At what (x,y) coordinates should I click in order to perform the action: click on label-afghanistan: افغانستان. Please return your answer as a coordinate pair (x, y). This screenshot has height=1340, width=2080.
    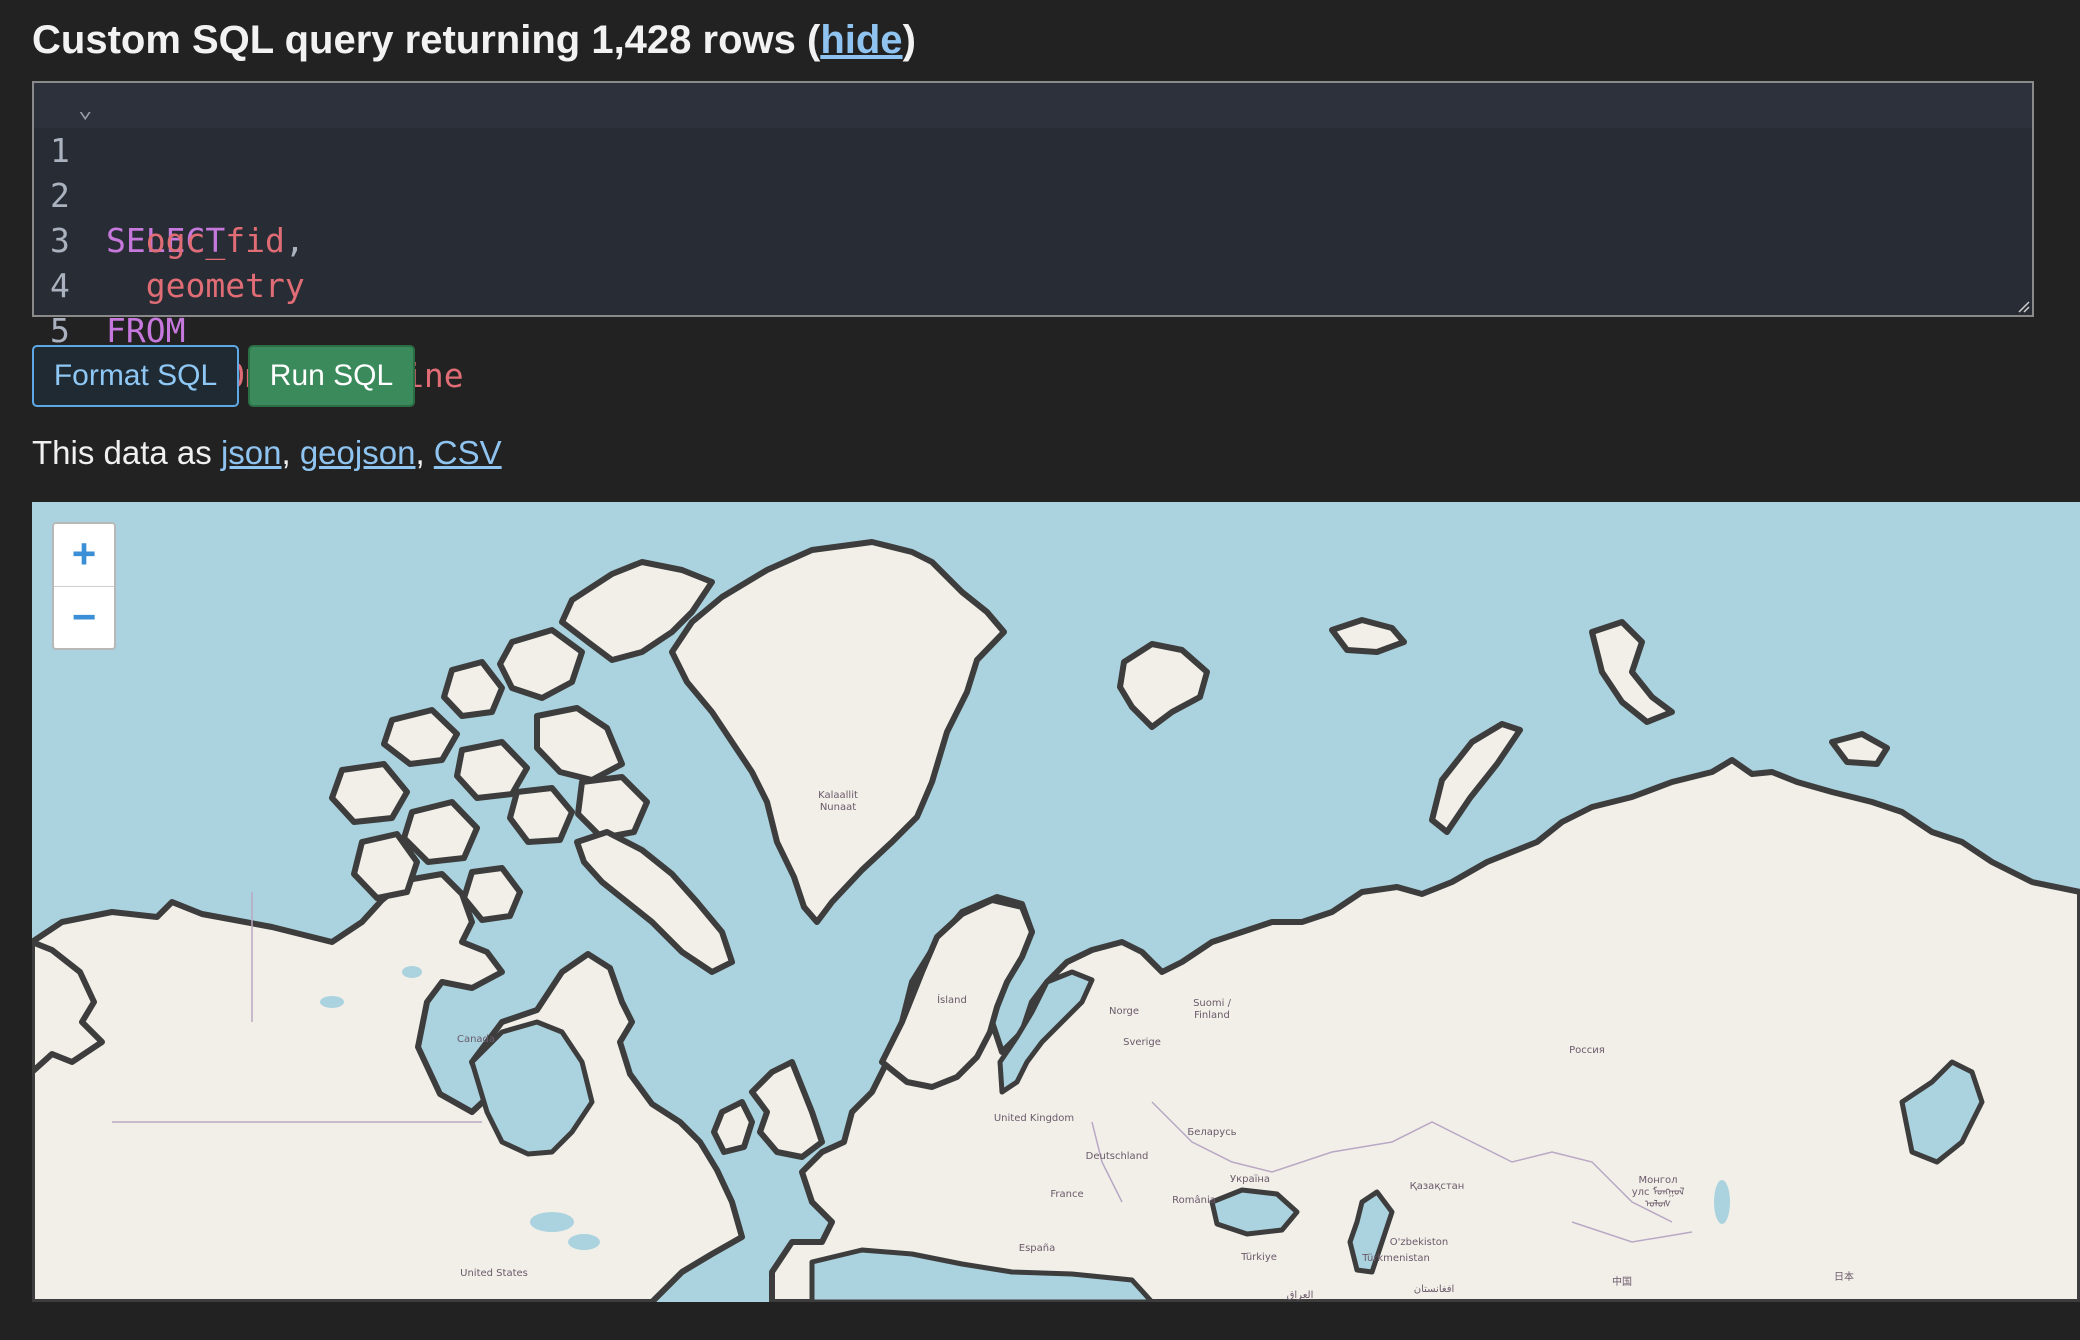
    Looking at the image, I should click on (1434, 1289).